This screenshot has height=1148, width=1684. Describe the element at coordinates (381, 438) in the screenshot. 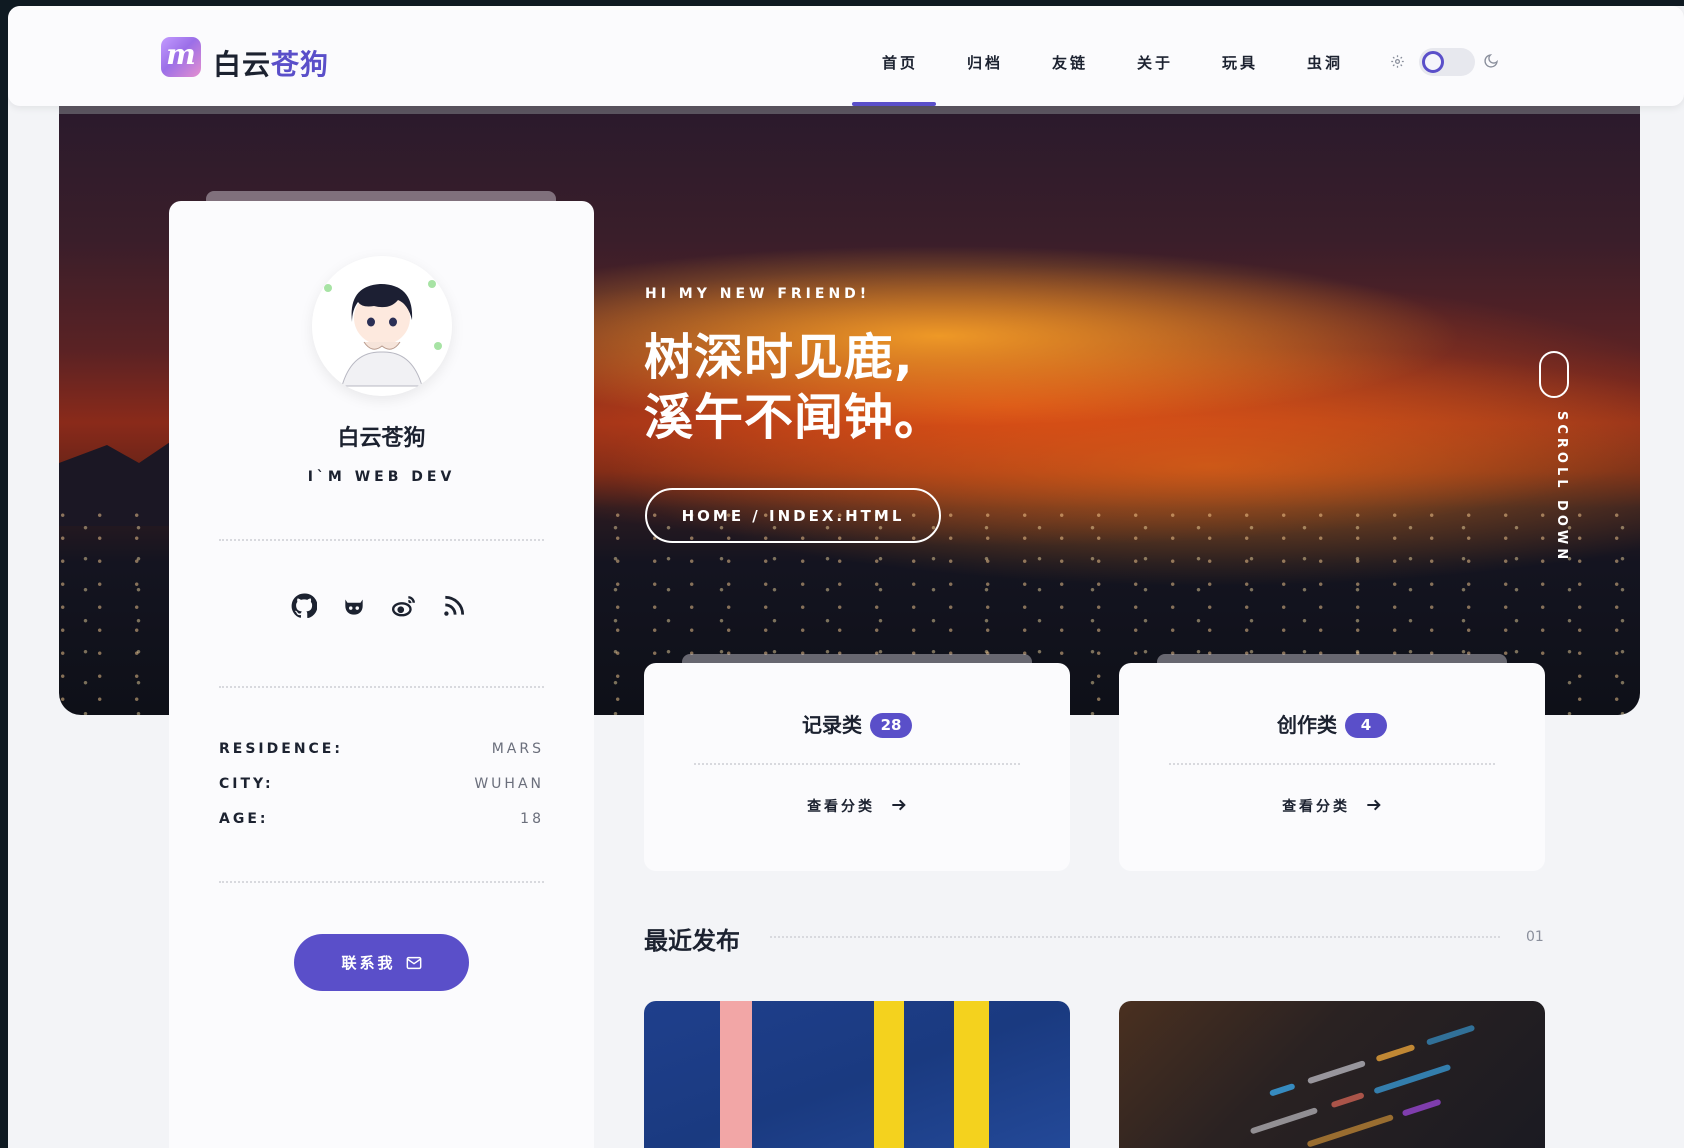

I see `profile-name: 白云苍狗` at that location.